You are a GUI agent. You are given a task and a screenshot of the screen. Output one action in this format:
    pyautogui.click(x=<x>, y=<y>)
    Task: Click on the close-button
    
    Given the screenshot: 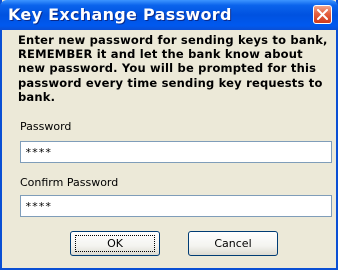 What is the action you would take?
    pyautogui.click(x=322, y=14)
    